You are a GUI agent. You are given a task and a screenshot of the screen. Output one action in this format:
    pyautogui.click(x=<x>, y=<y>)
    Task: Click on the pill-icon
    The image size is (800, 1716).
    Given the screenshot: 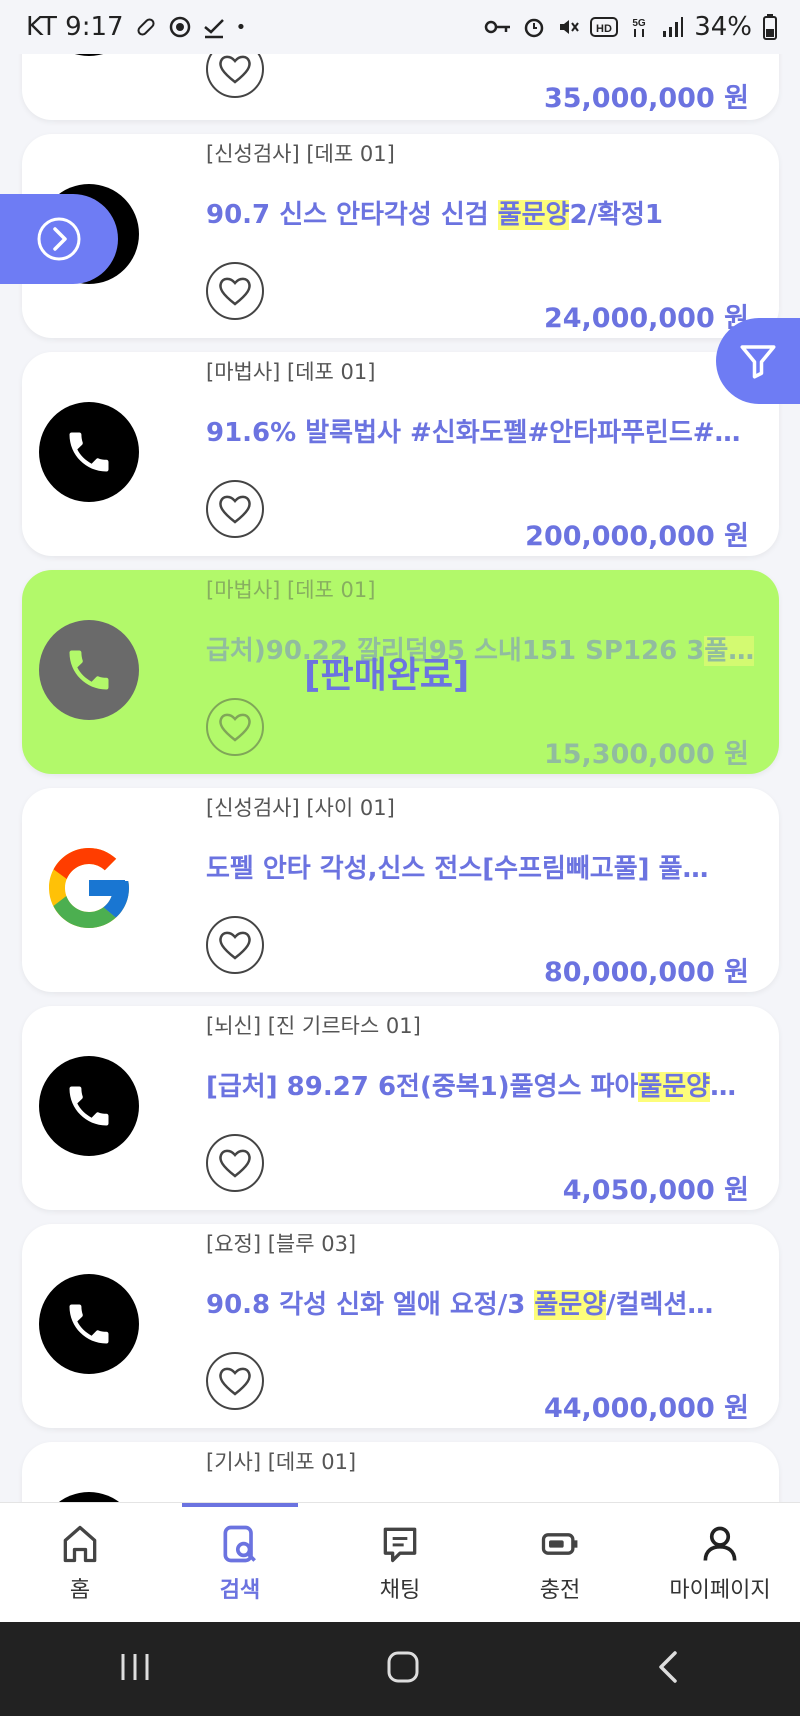 What is the action you would take?
    pyautogui.click(x=146, y=27)
    